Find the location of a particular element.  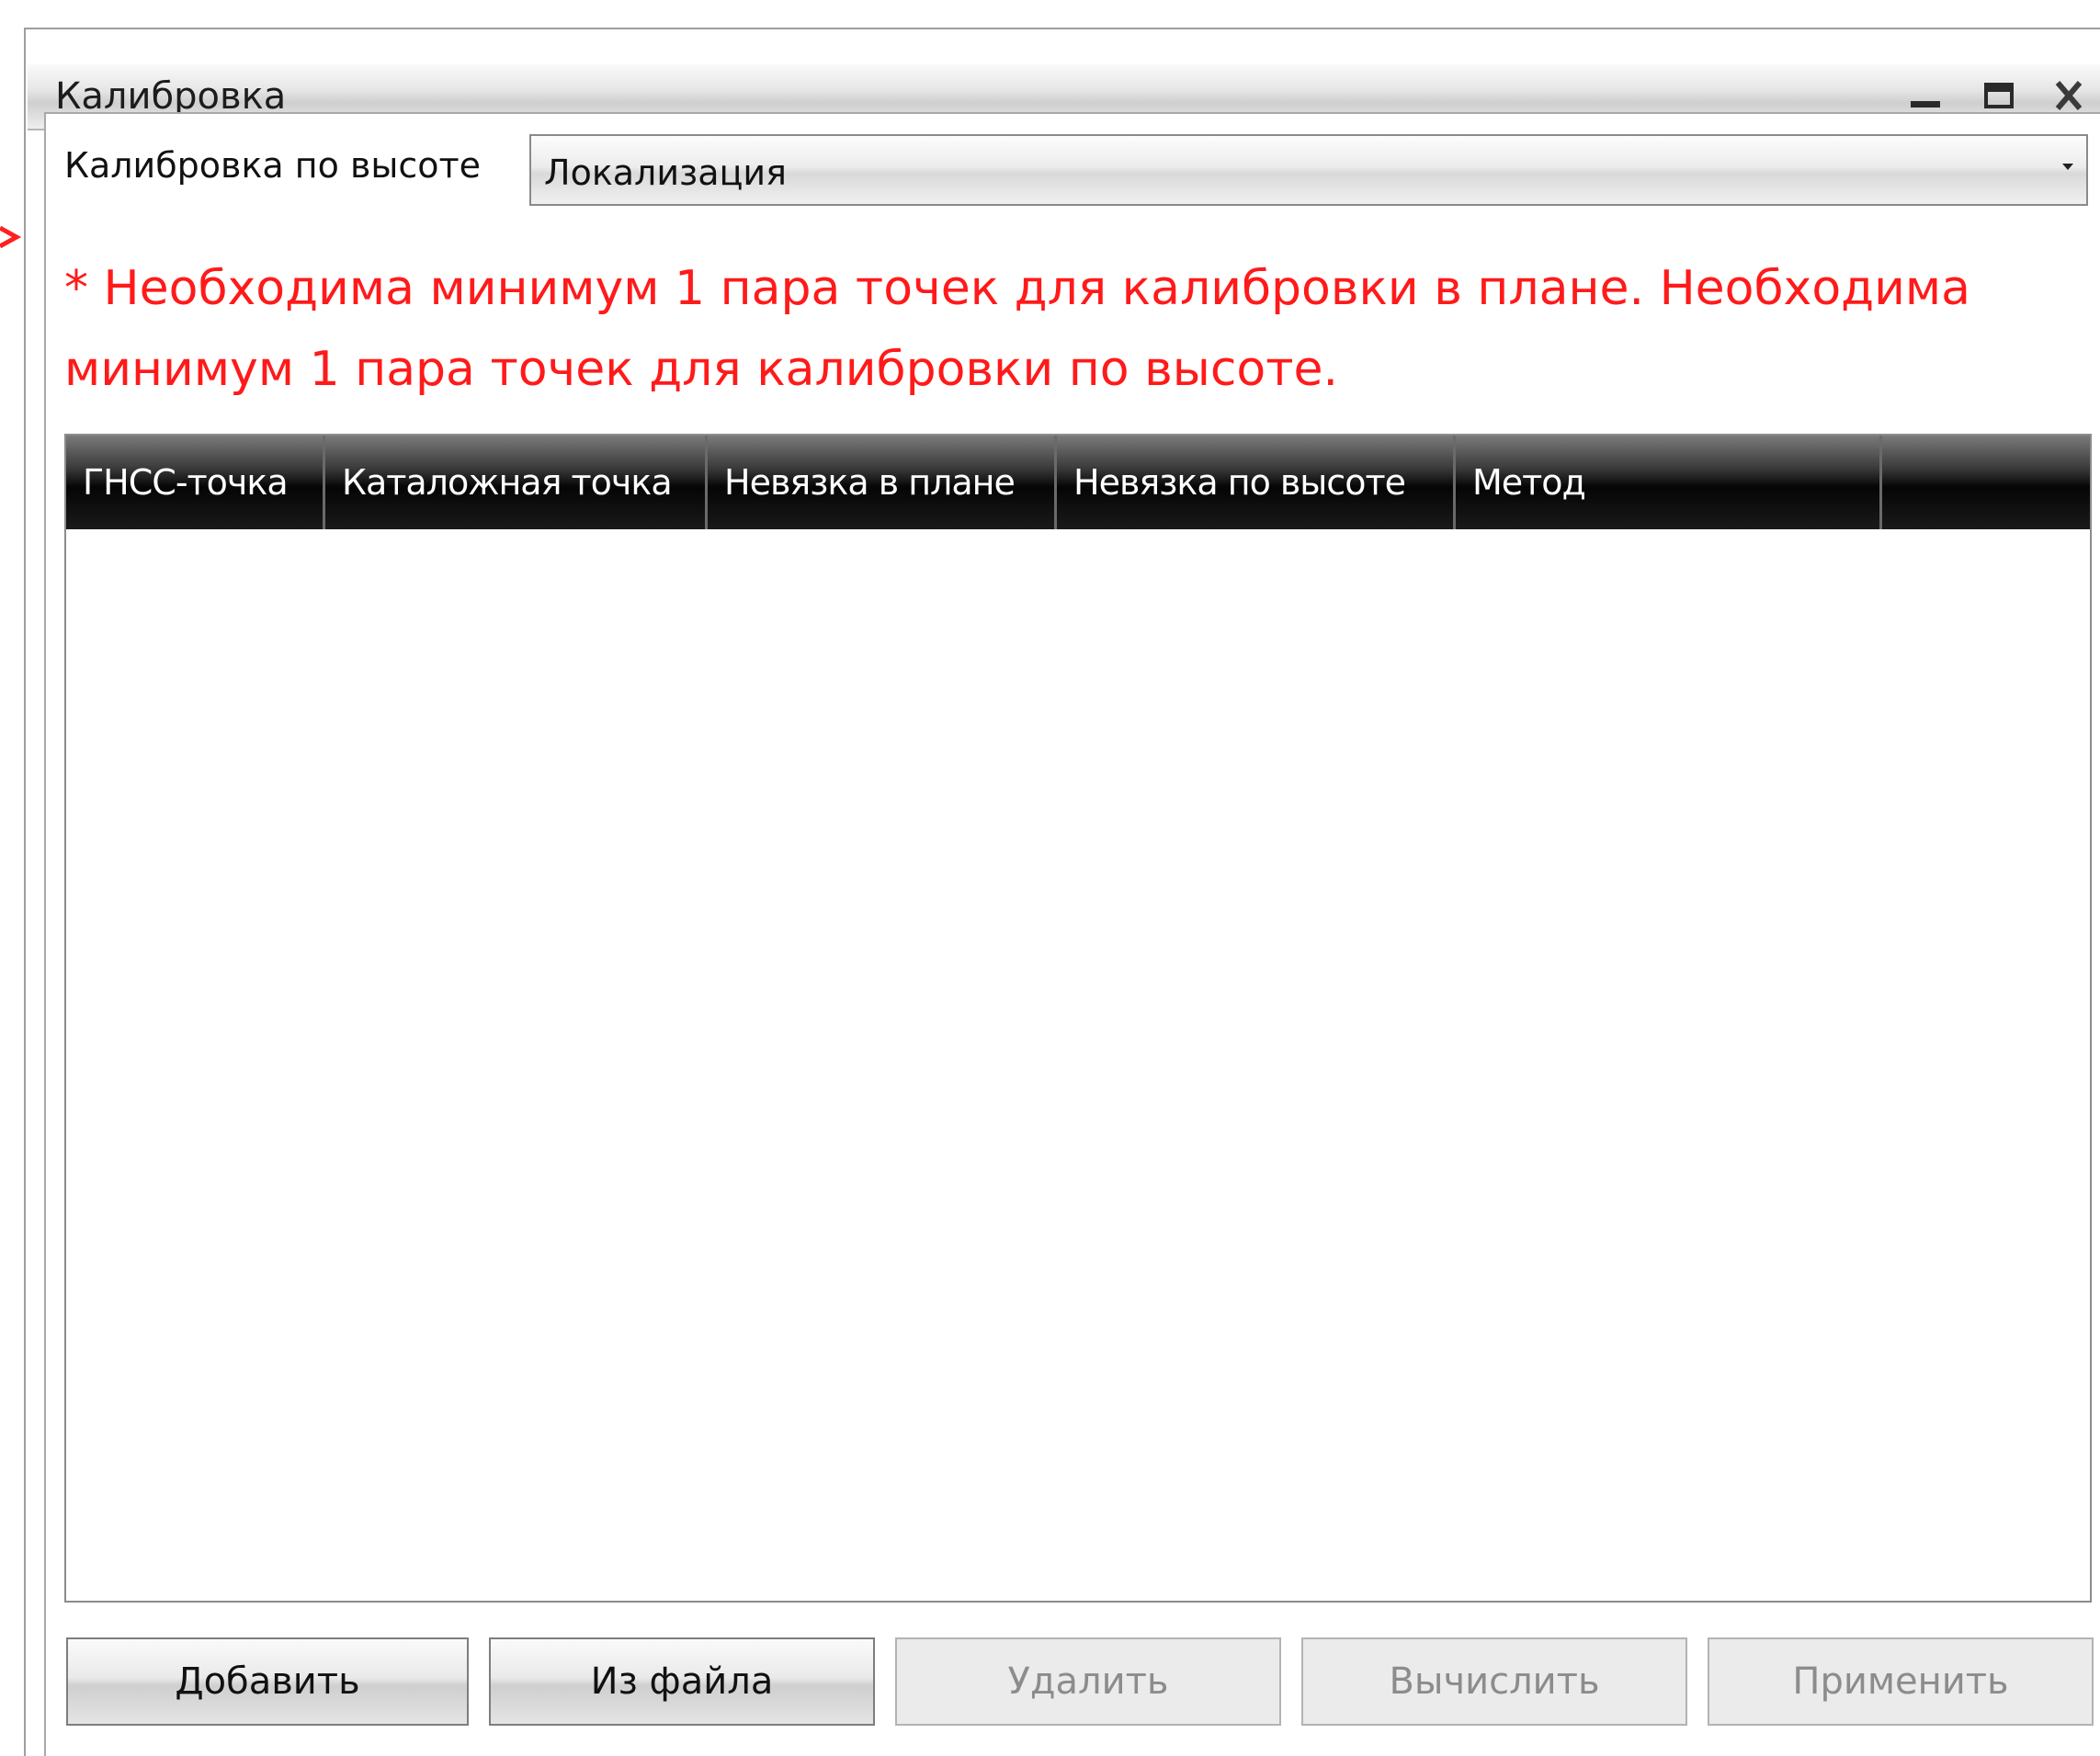

height-calibration-label: Калибровка по высоте is located at coordinates (272, 165).